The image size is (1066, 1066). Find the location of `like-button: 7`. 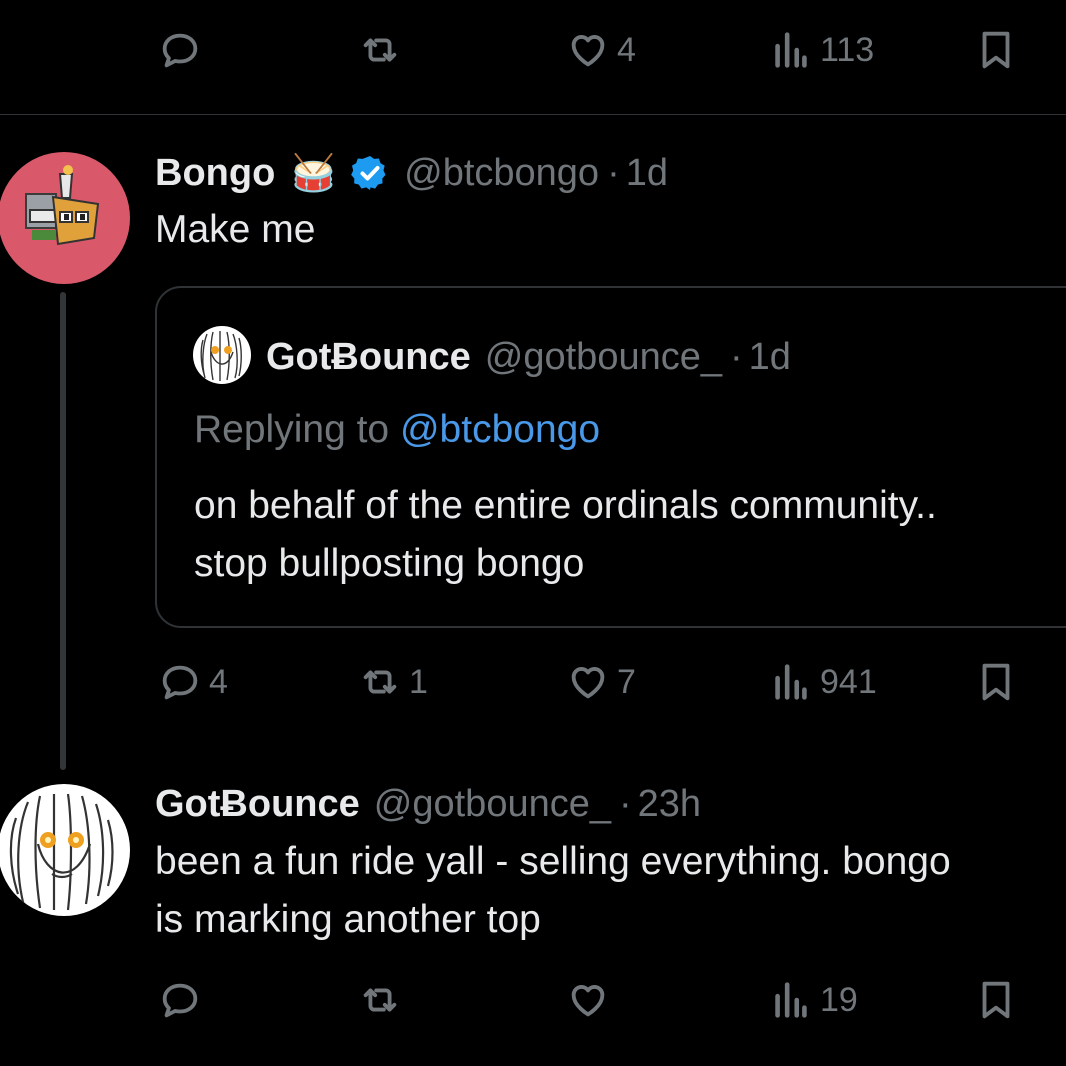

like-button: 7 is located at coordinates (600, 682).